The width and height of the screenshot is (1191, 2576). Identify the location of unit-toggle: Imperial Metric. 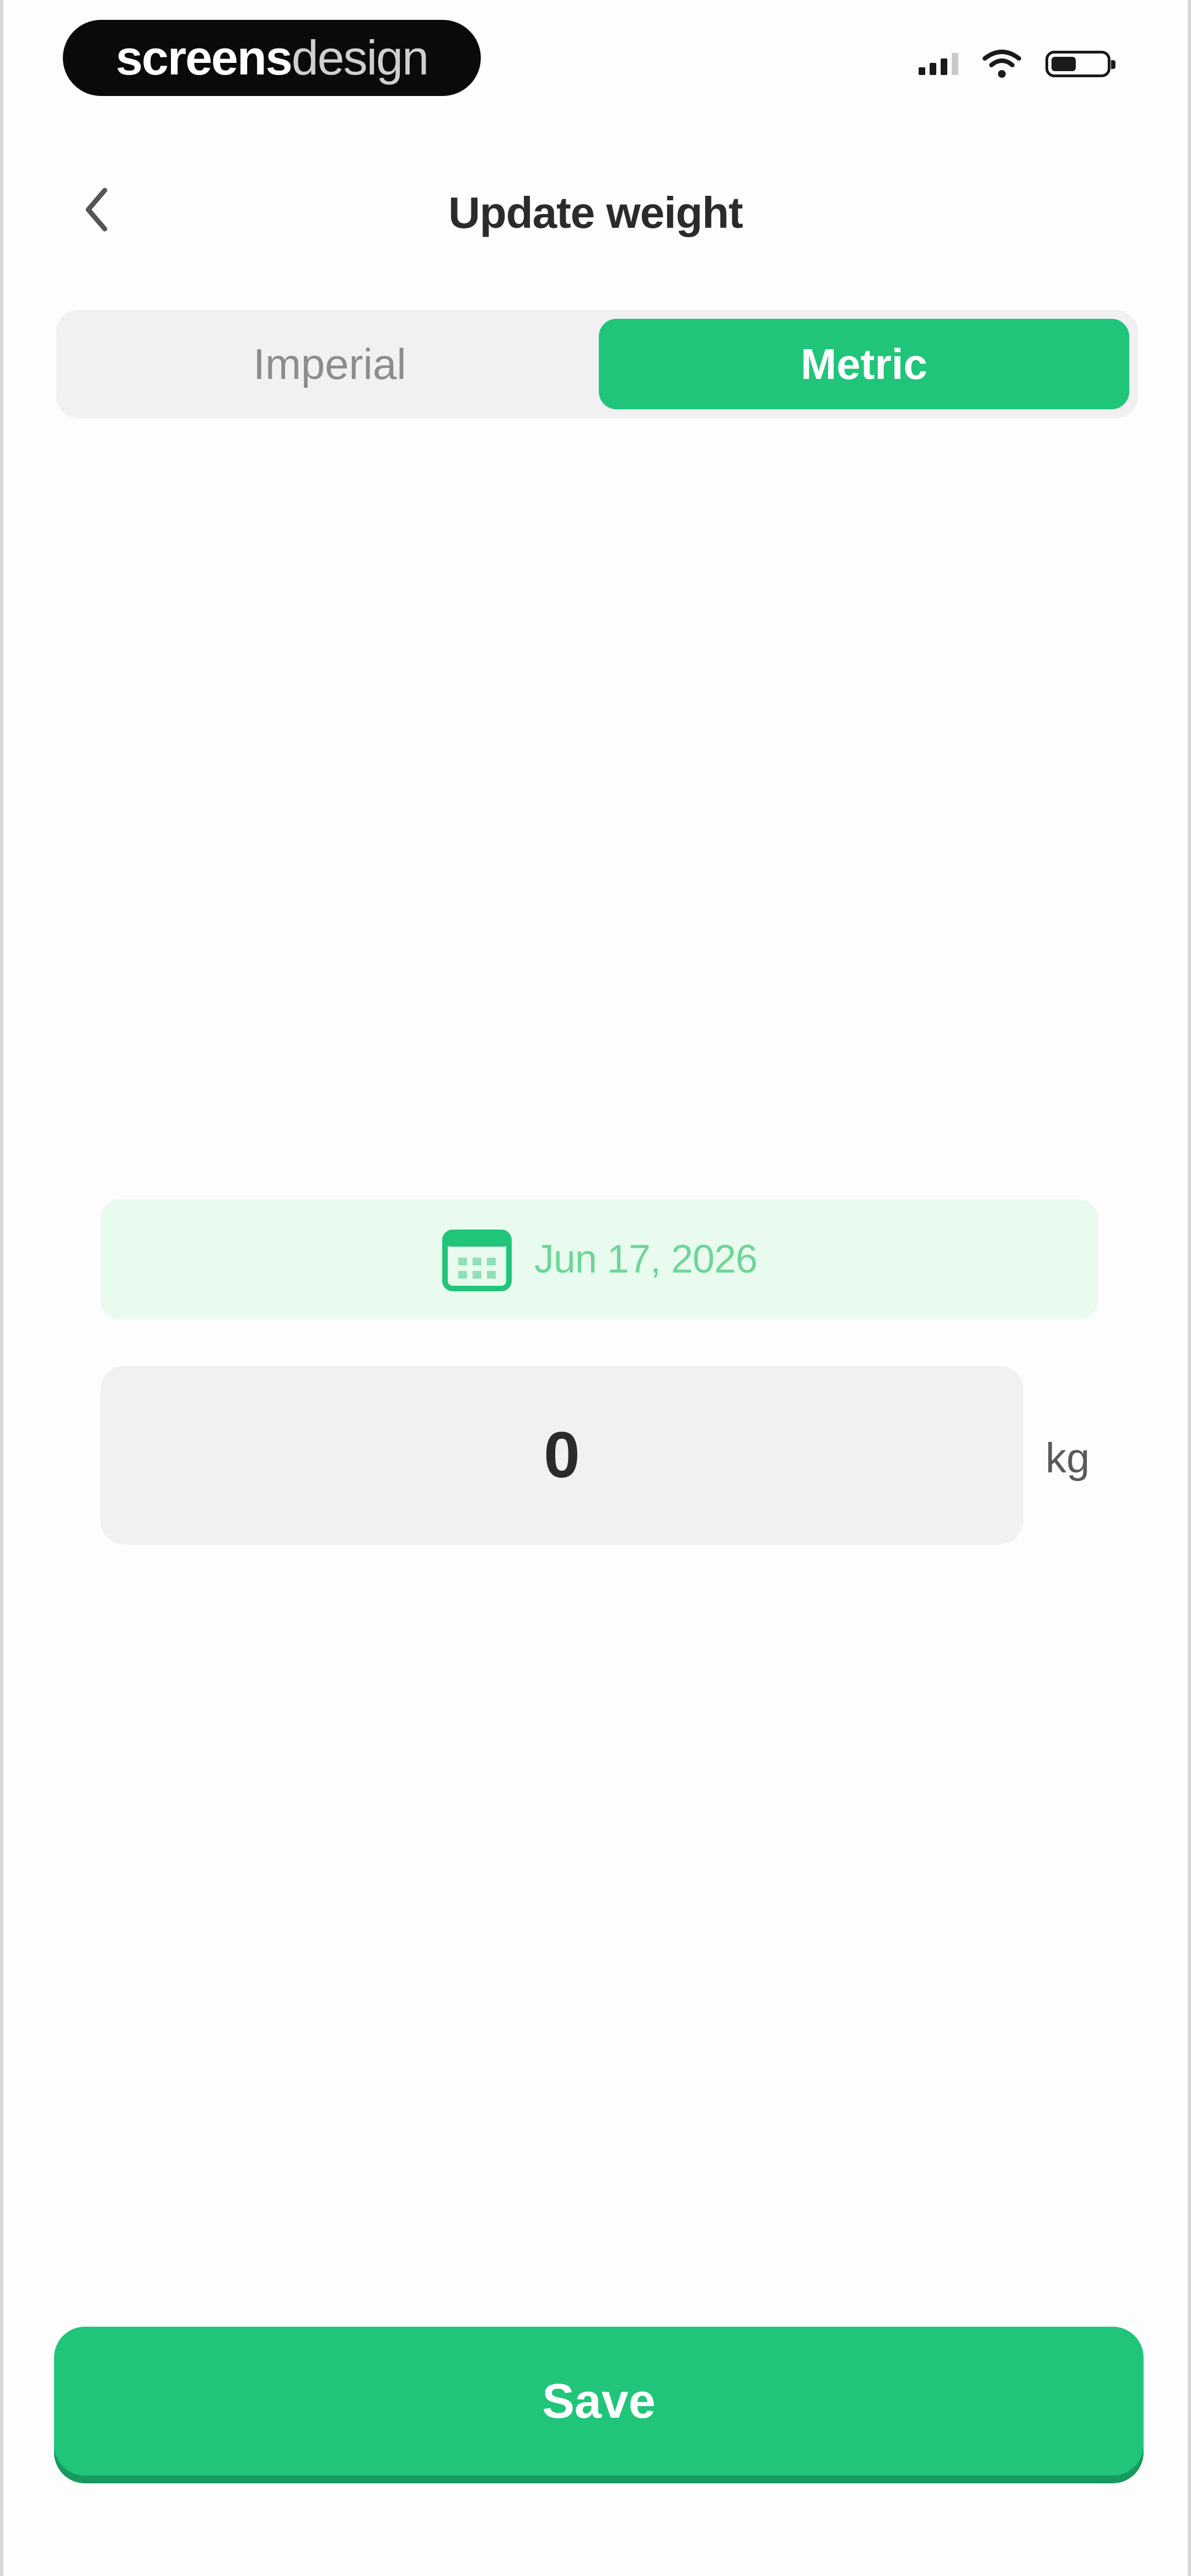
(597, 364).